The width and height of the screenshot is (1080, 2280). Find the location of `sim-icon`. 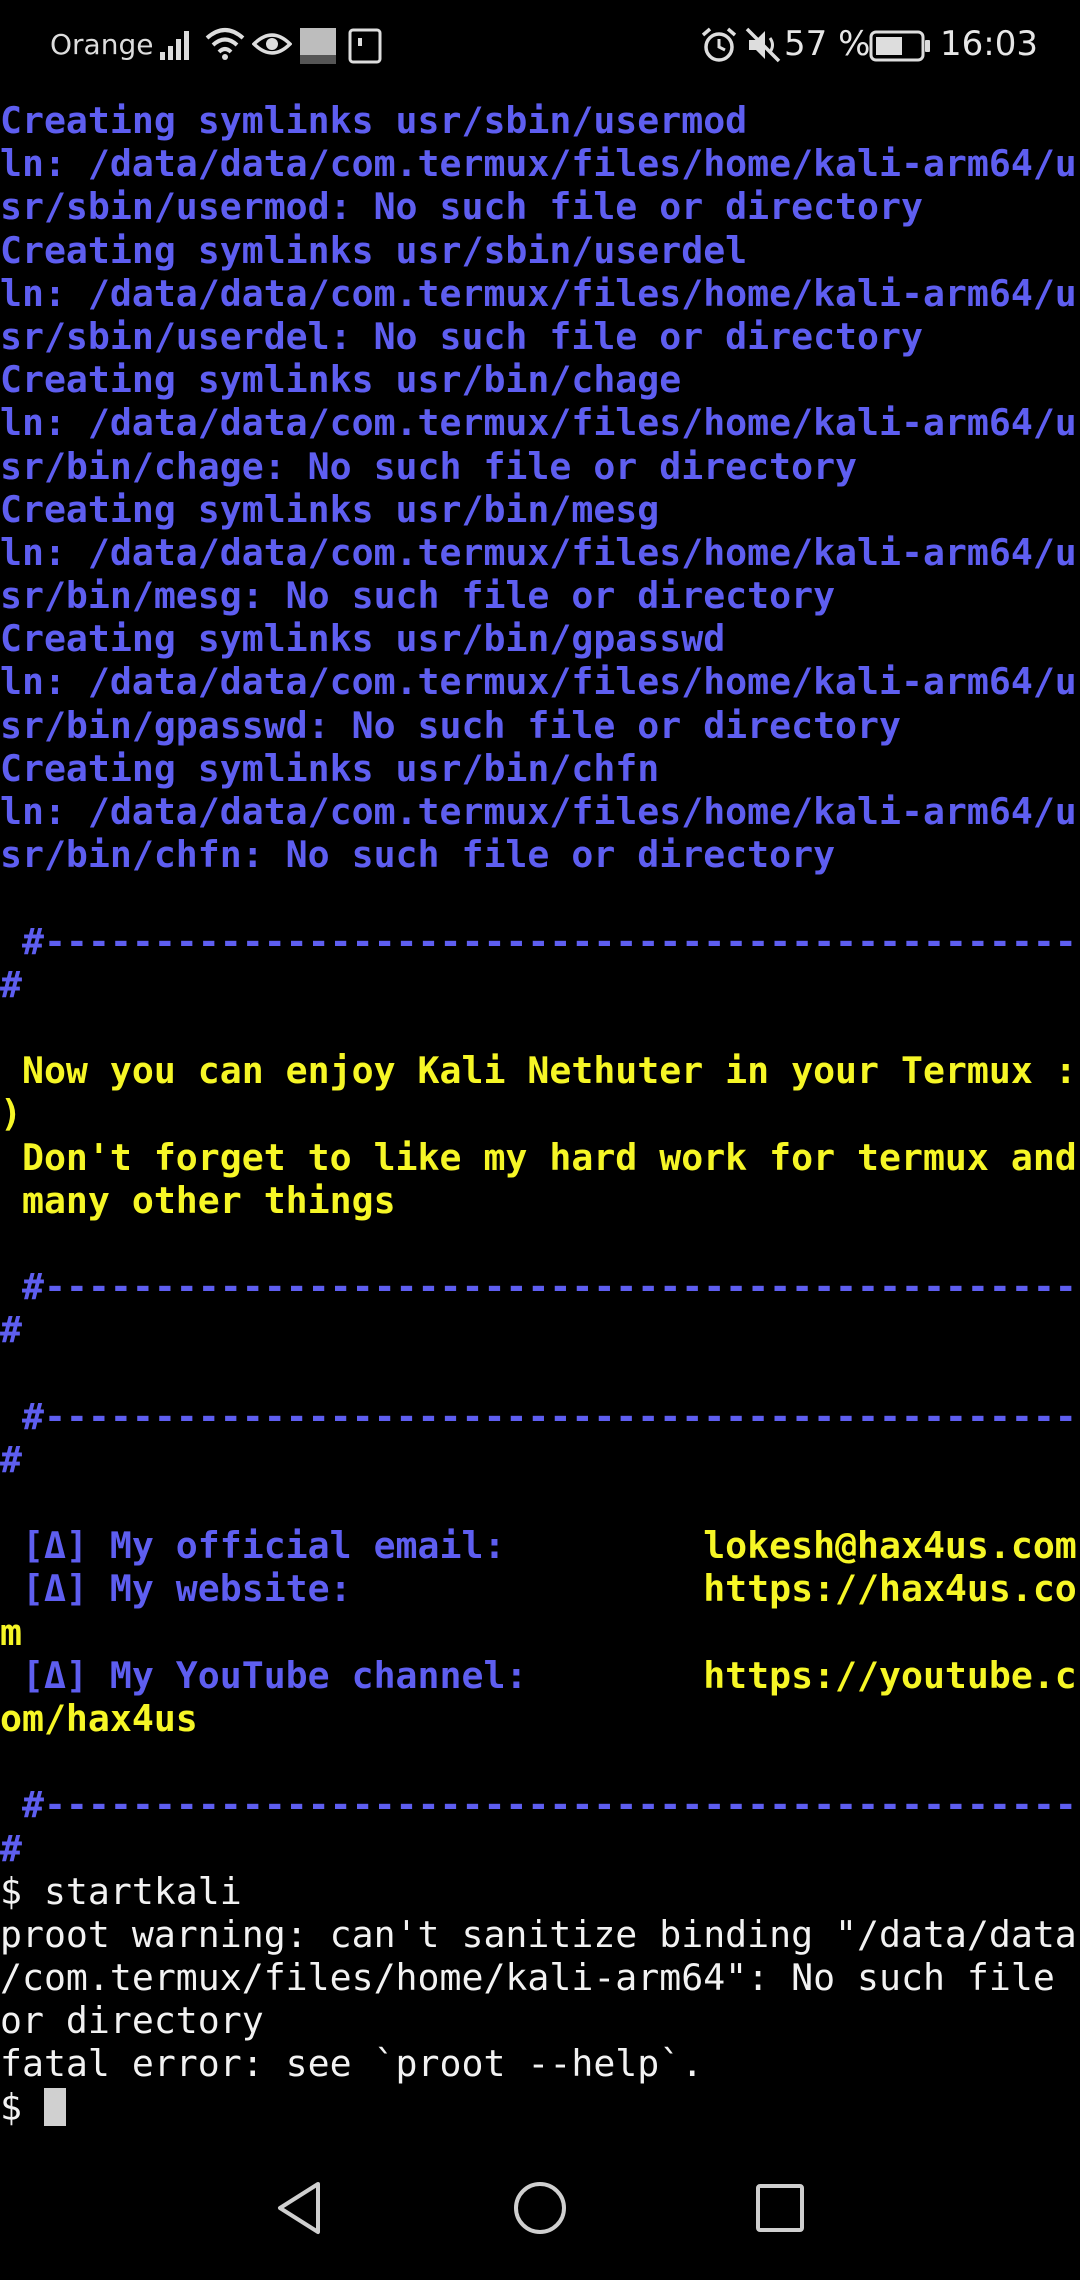

sim-icon is located at coordinates (365, 48).